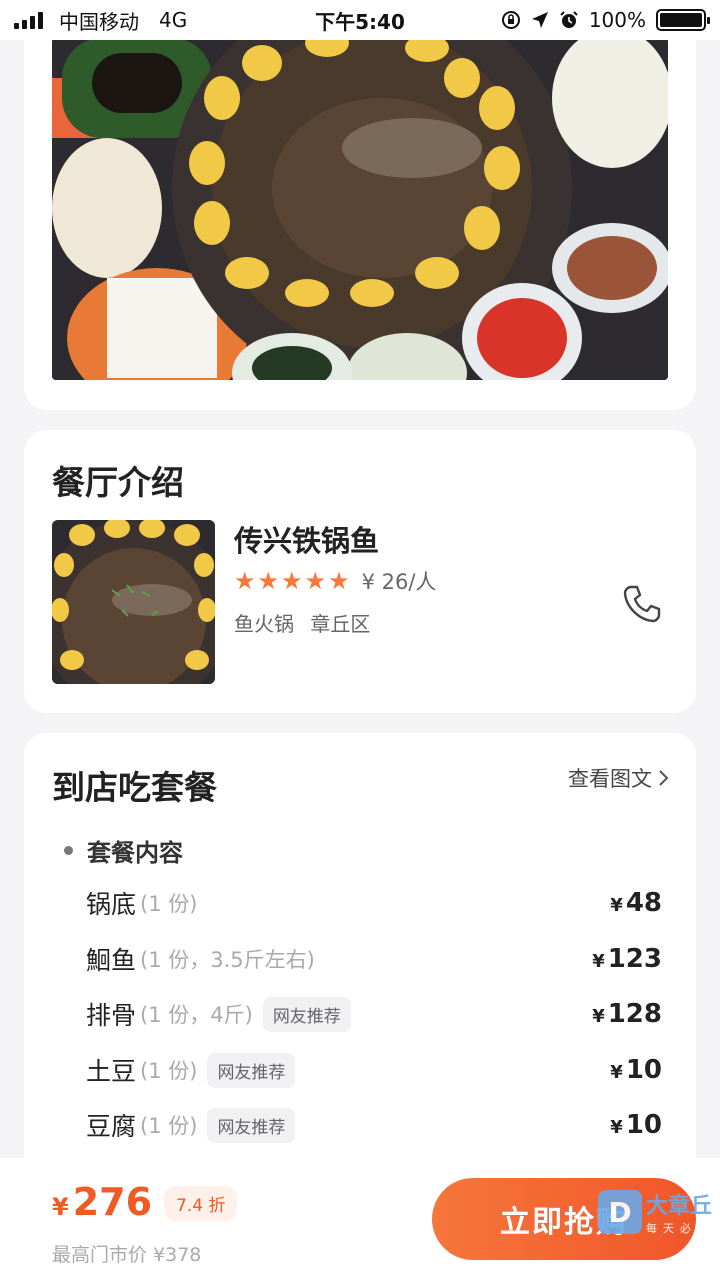 The height and width of the screenshot is (1280, 720). I want to click on item-name: 豆腐, so click(111, 1126).